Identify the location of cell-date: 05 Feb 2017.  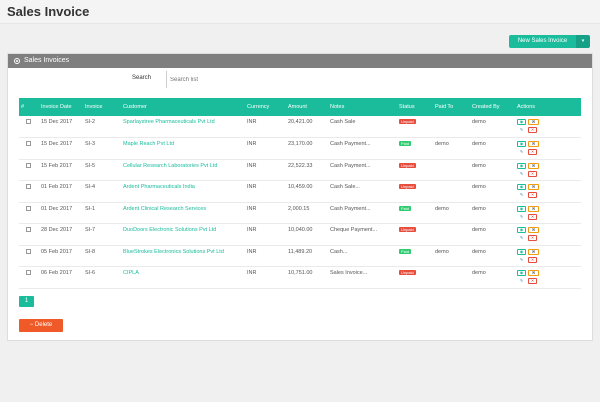
(56, 251).